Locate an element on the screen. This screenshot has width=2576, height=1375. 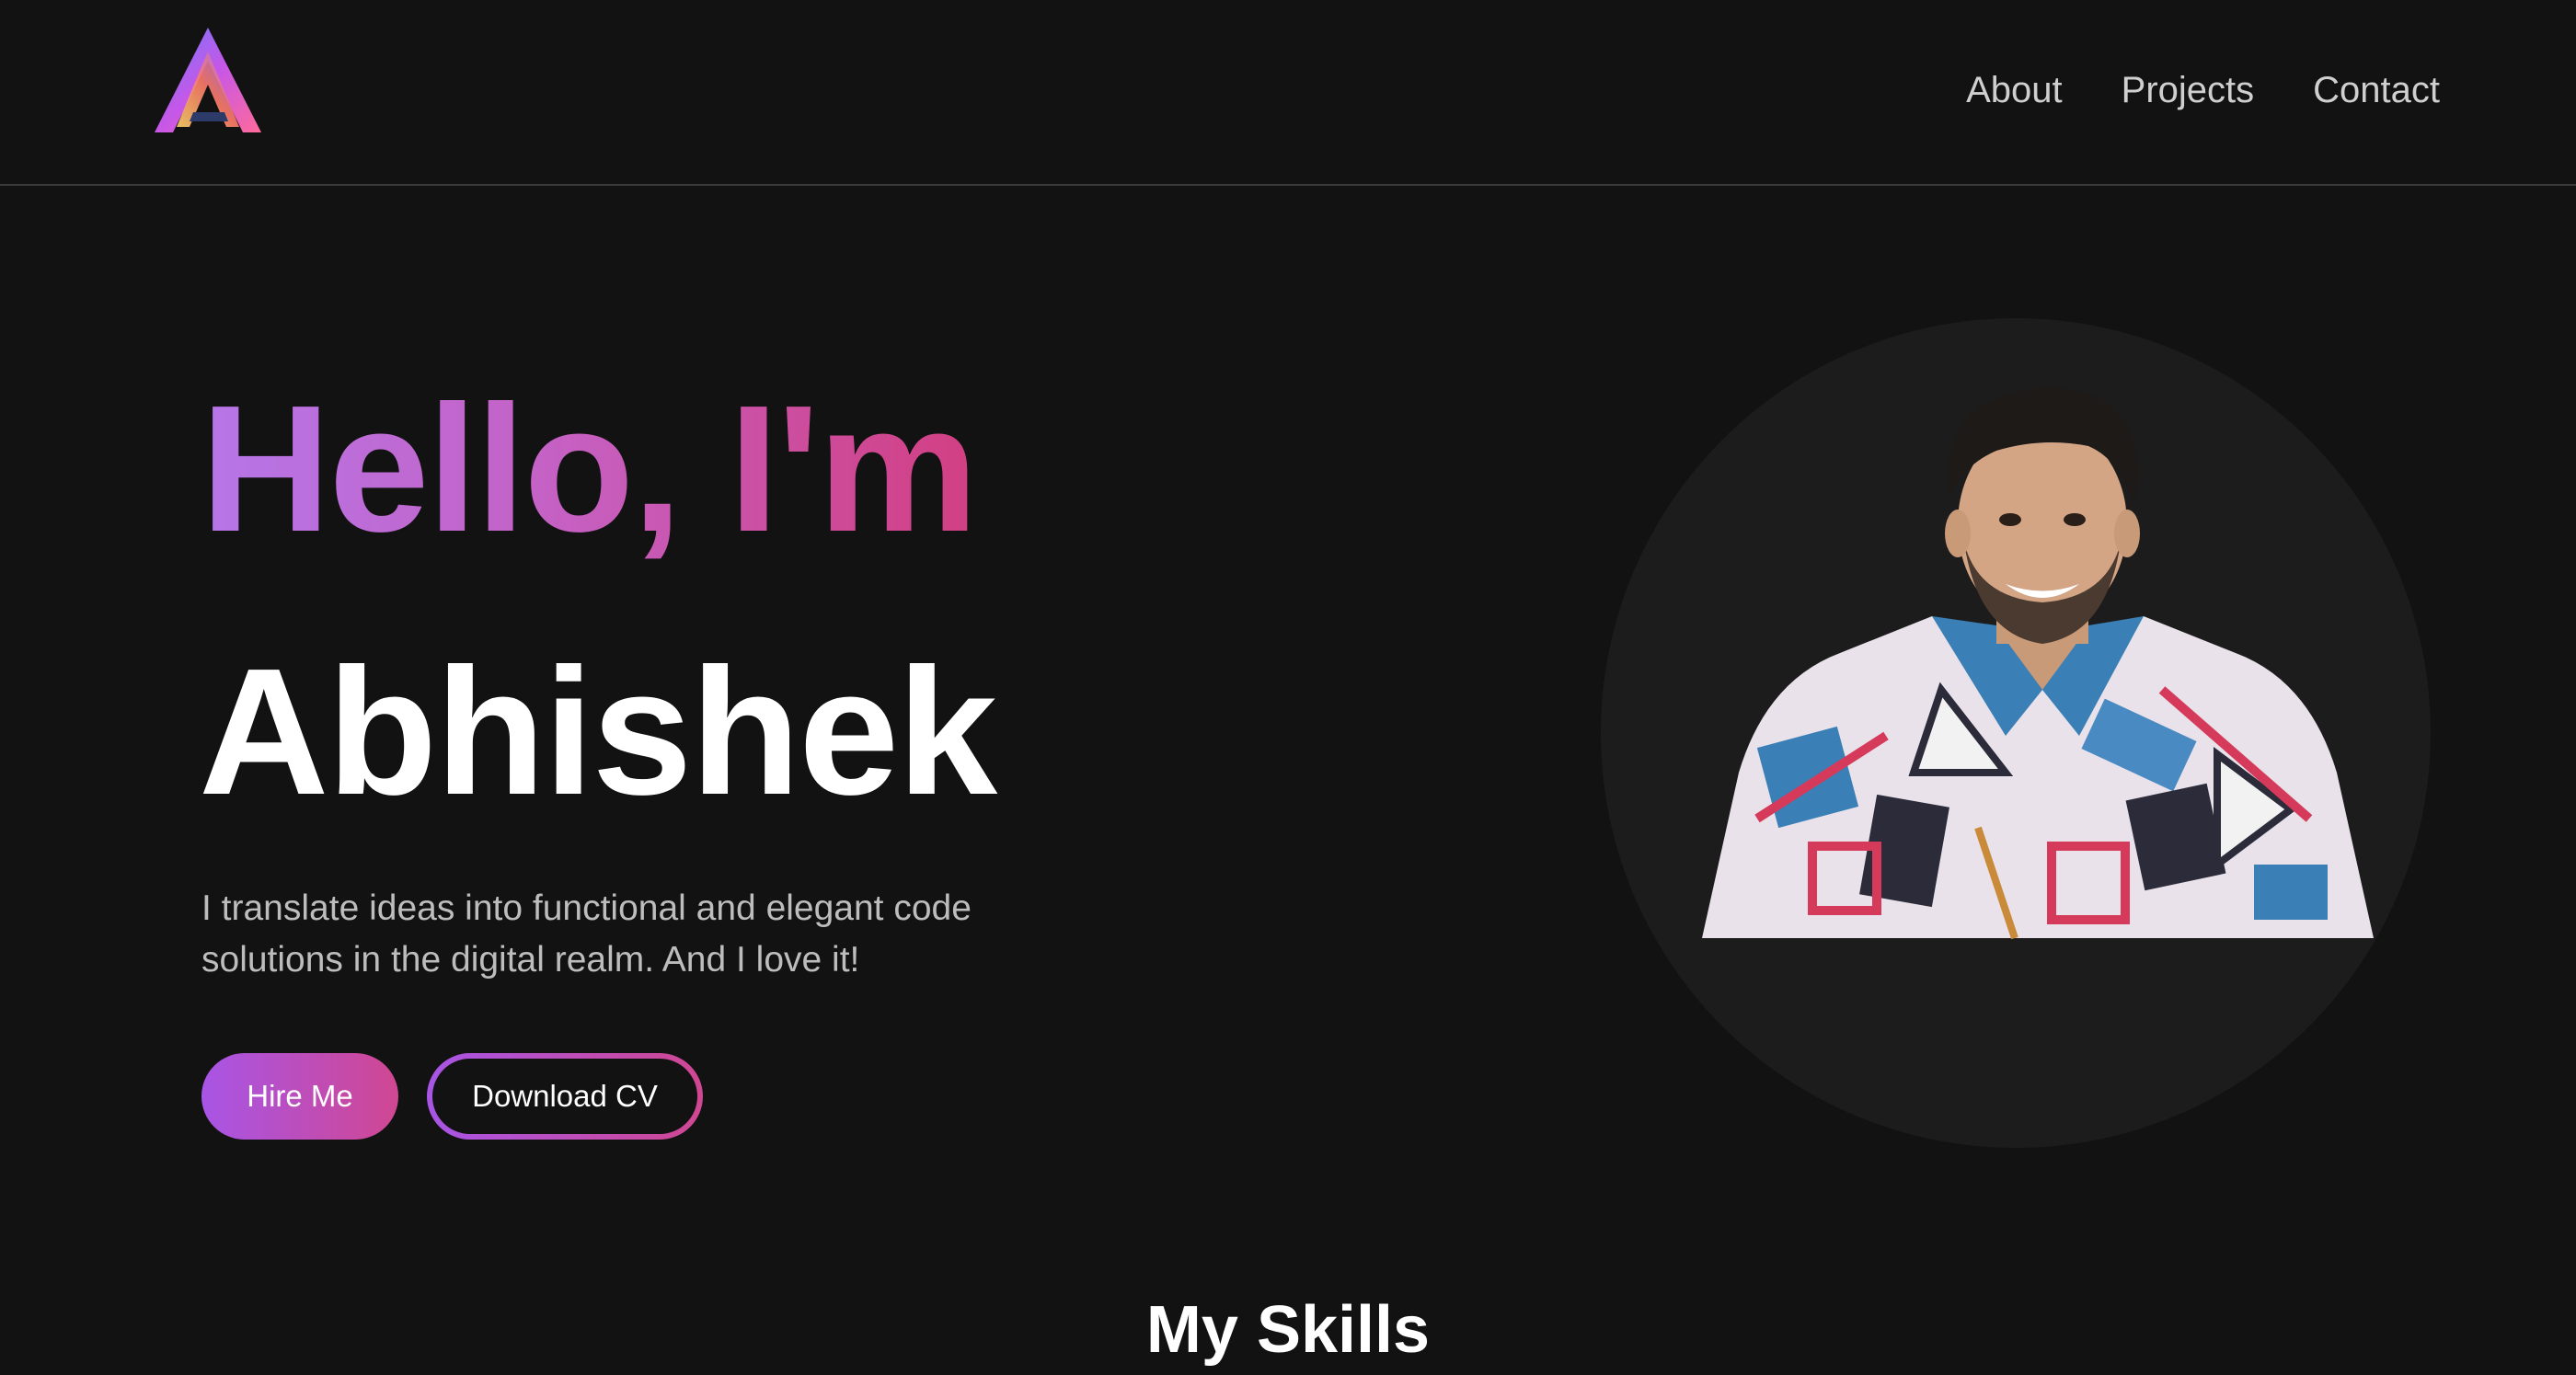
site-header: About Projects Contact is located at coordinates (1288, 93).